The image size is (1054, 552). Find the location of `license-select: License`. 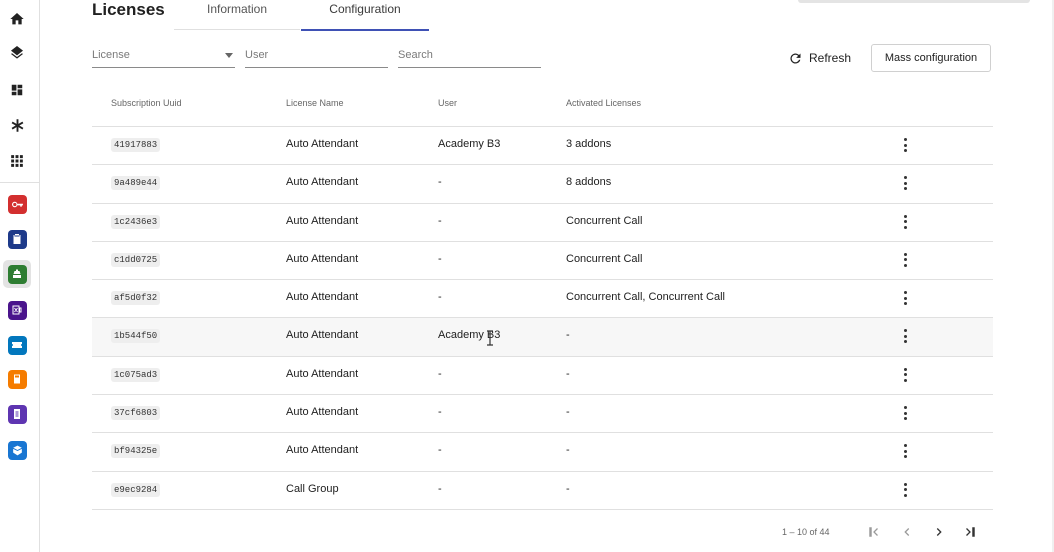

license-select: License is located at coordinates (163, 57).